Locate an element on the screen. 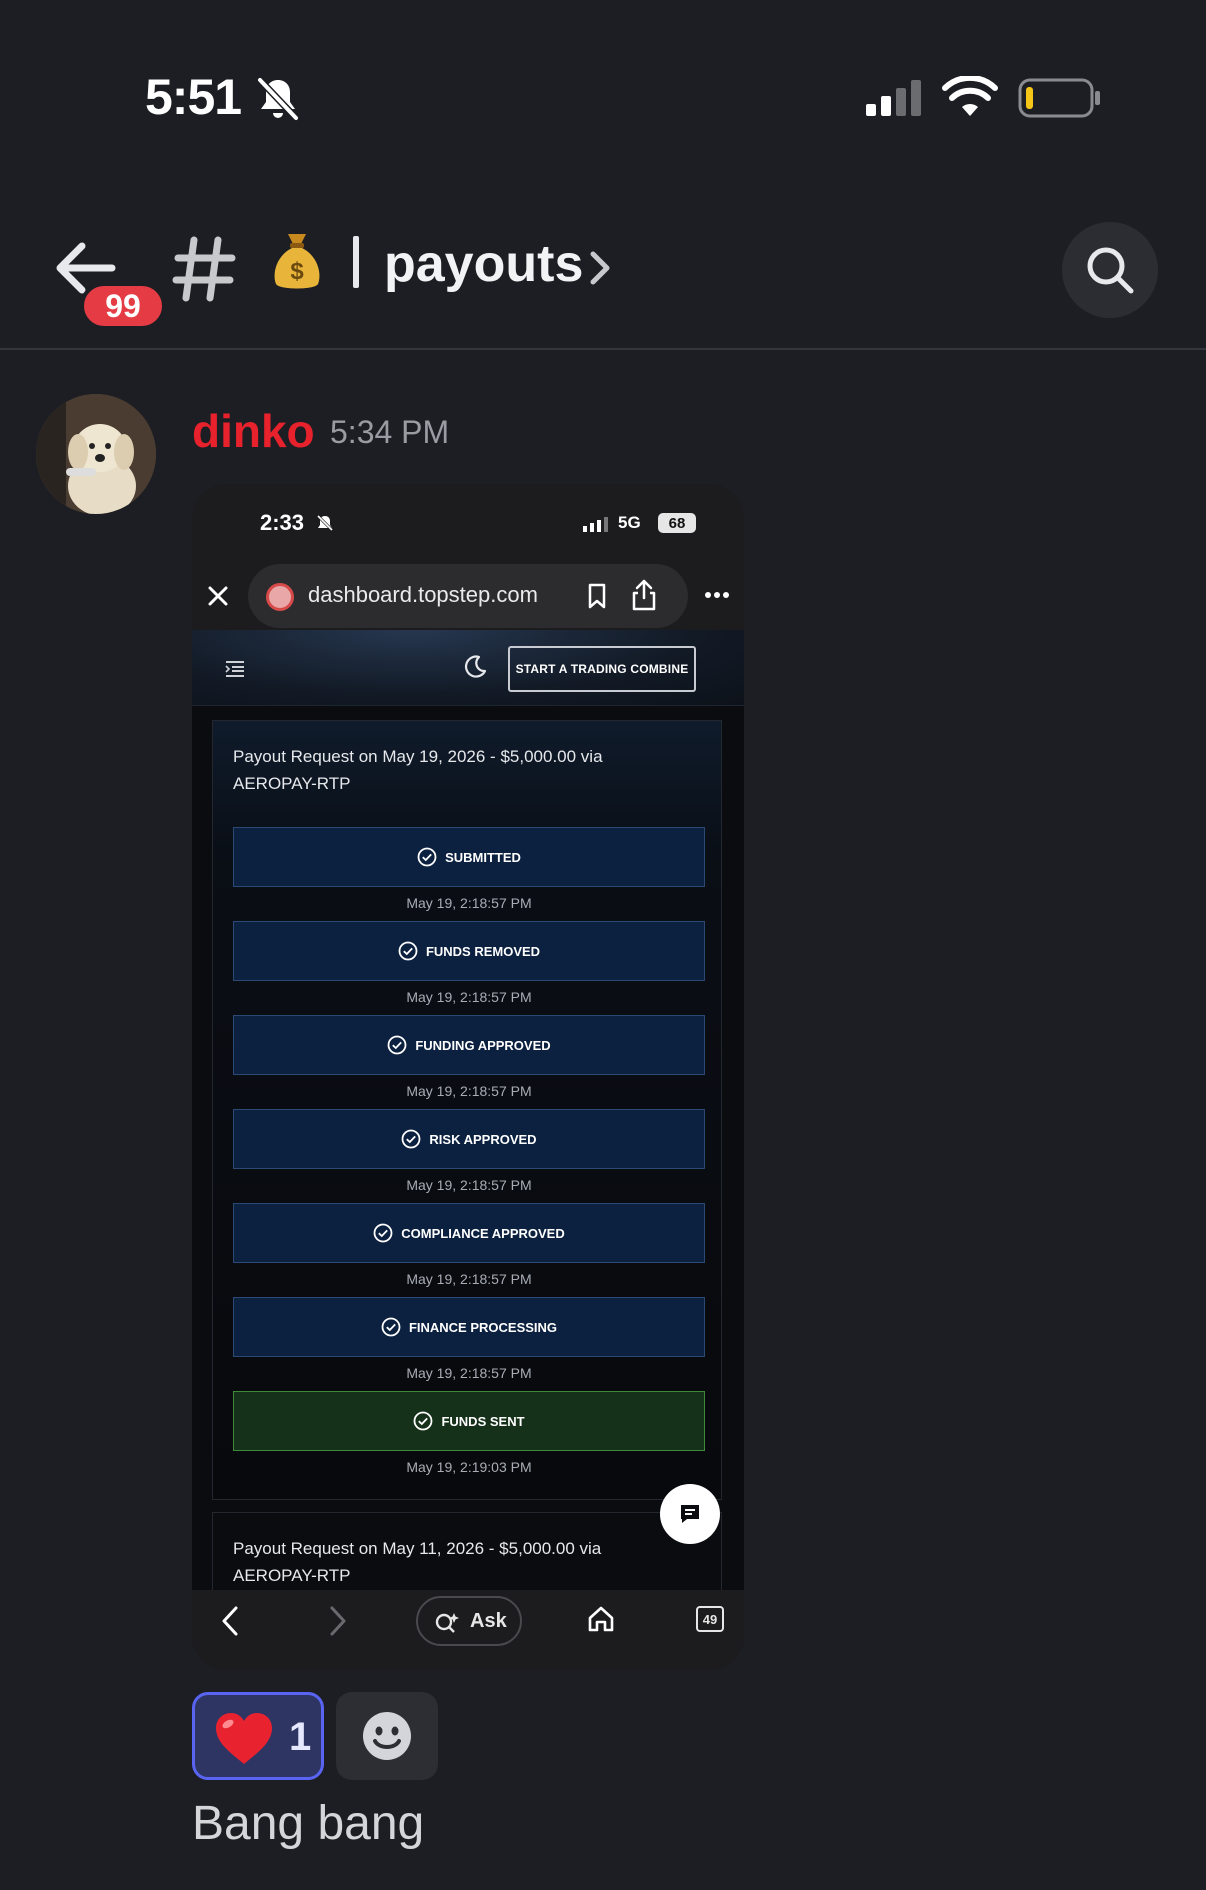 The height and width of the screenshot is (1890, 1206). status-step: FINANCE PROCESSING is located at coordinates (469, 1327).